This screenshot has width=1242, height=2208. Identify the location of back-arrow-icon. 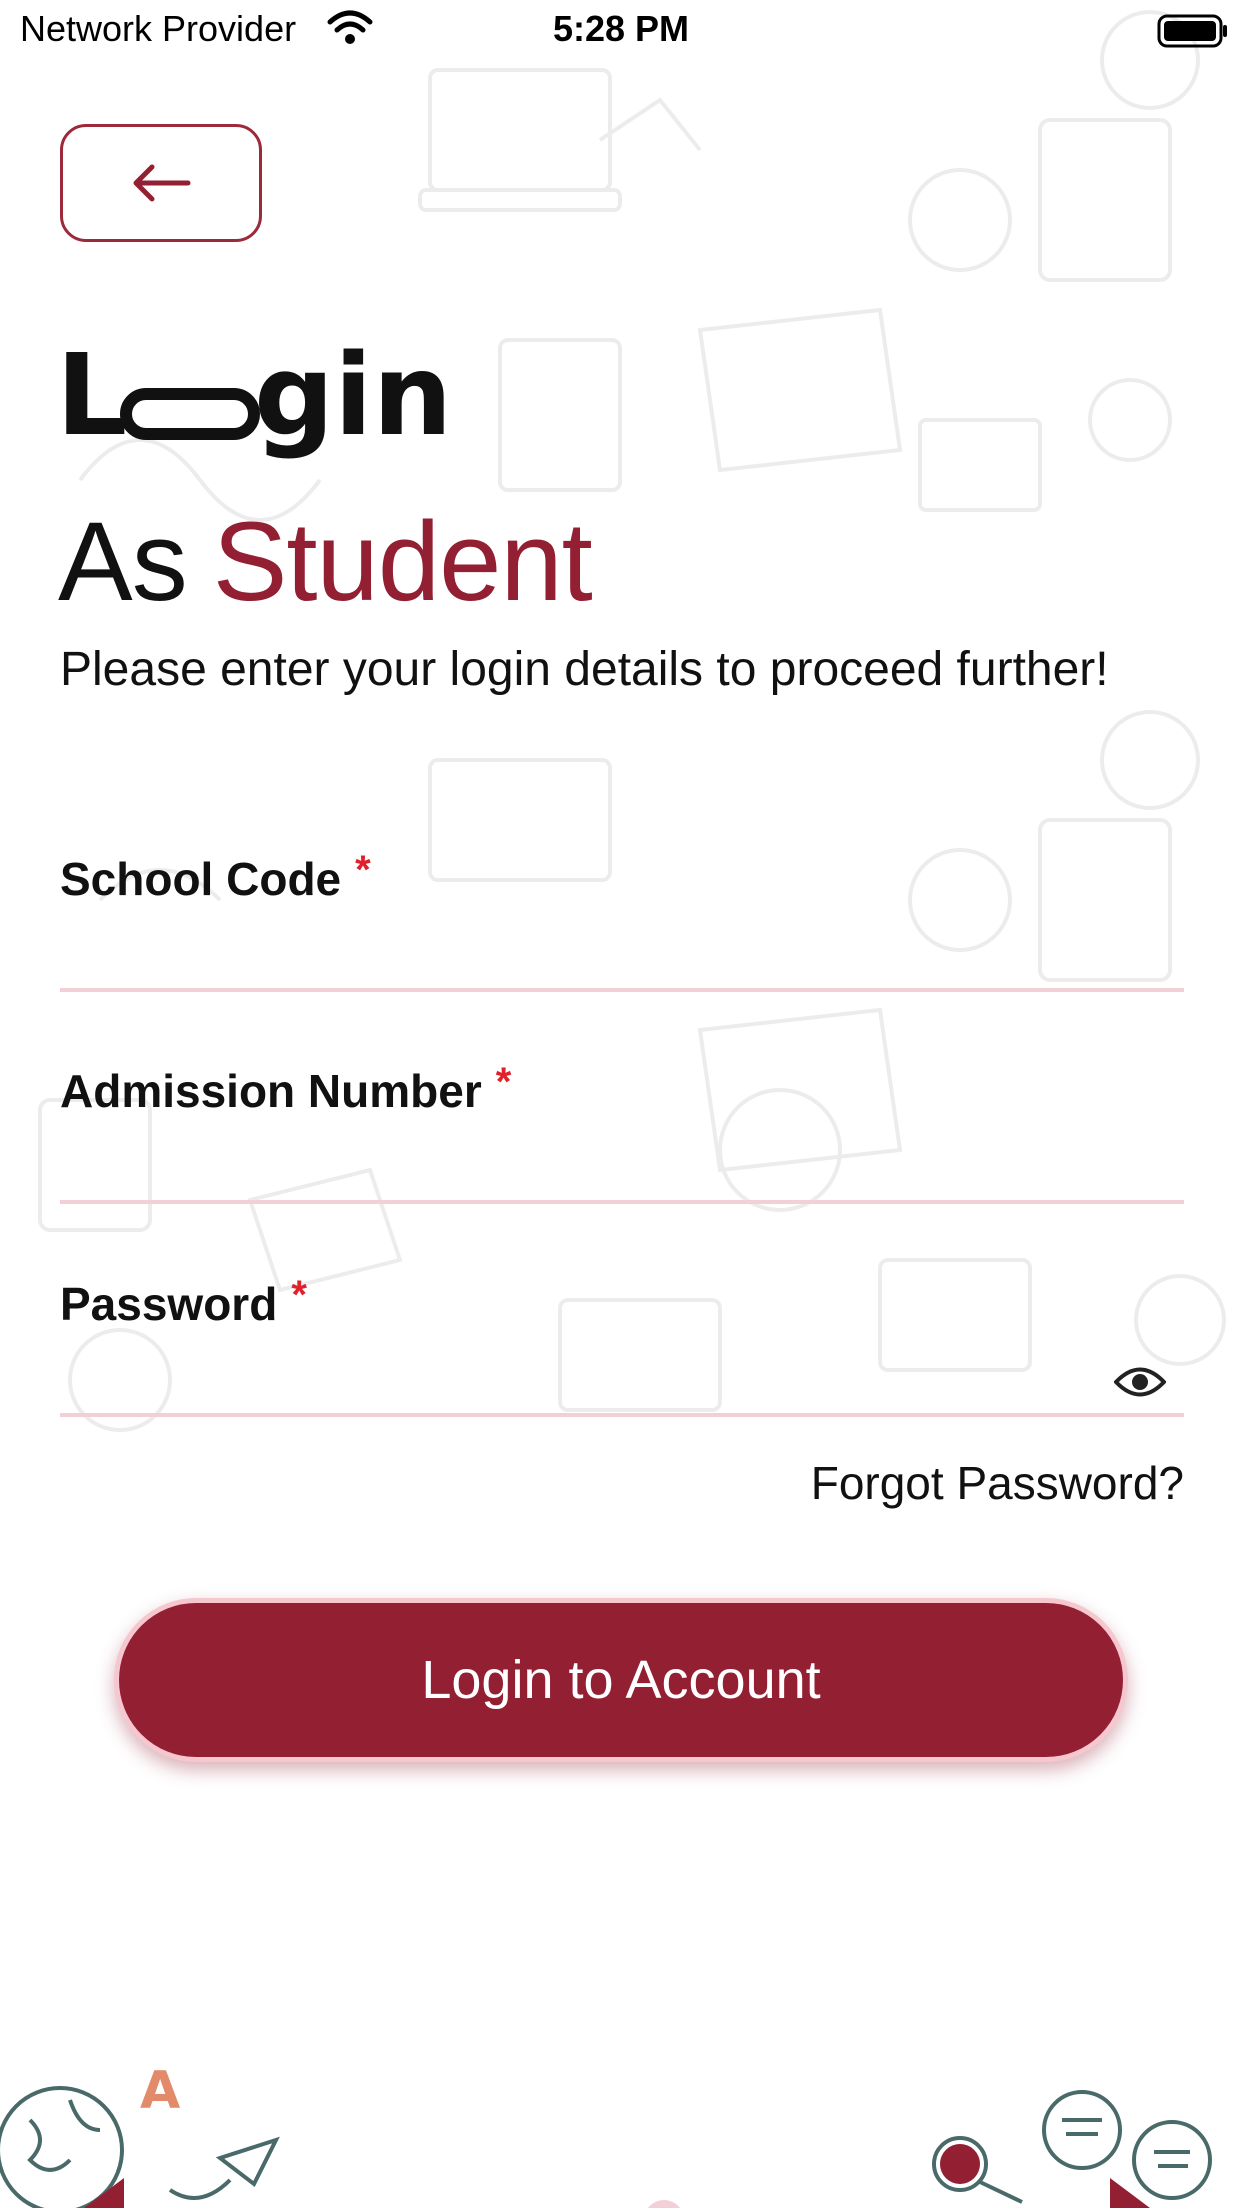
(162, 183).